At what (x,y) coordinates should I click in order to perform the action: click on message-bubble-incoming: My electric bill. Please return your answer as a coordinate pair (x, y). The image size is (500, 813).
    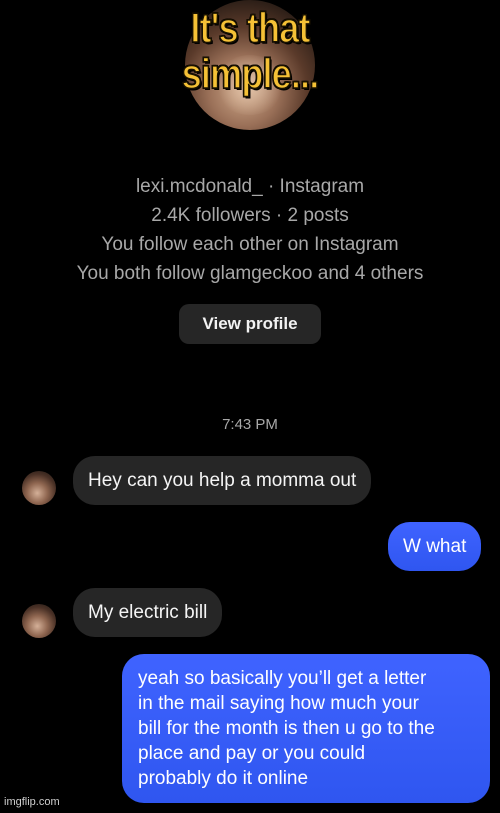
    Looking at the image, I should click on (148, 612).